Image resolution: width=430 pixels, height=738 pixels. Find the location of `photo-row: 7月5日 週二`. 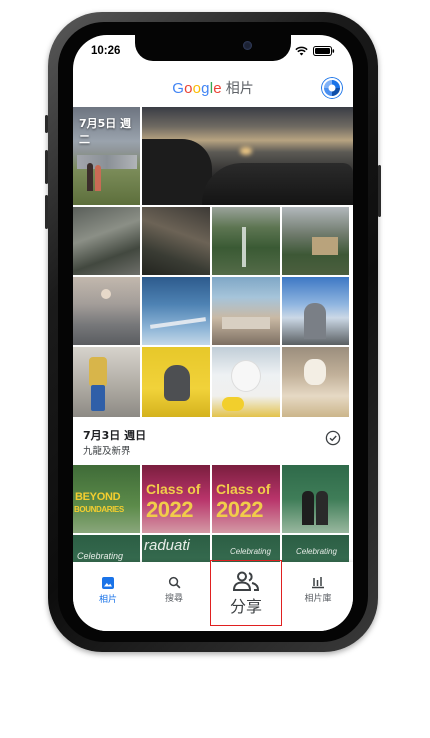

photo-row: 7月5日 週二 is located at coordinates (213, 156).